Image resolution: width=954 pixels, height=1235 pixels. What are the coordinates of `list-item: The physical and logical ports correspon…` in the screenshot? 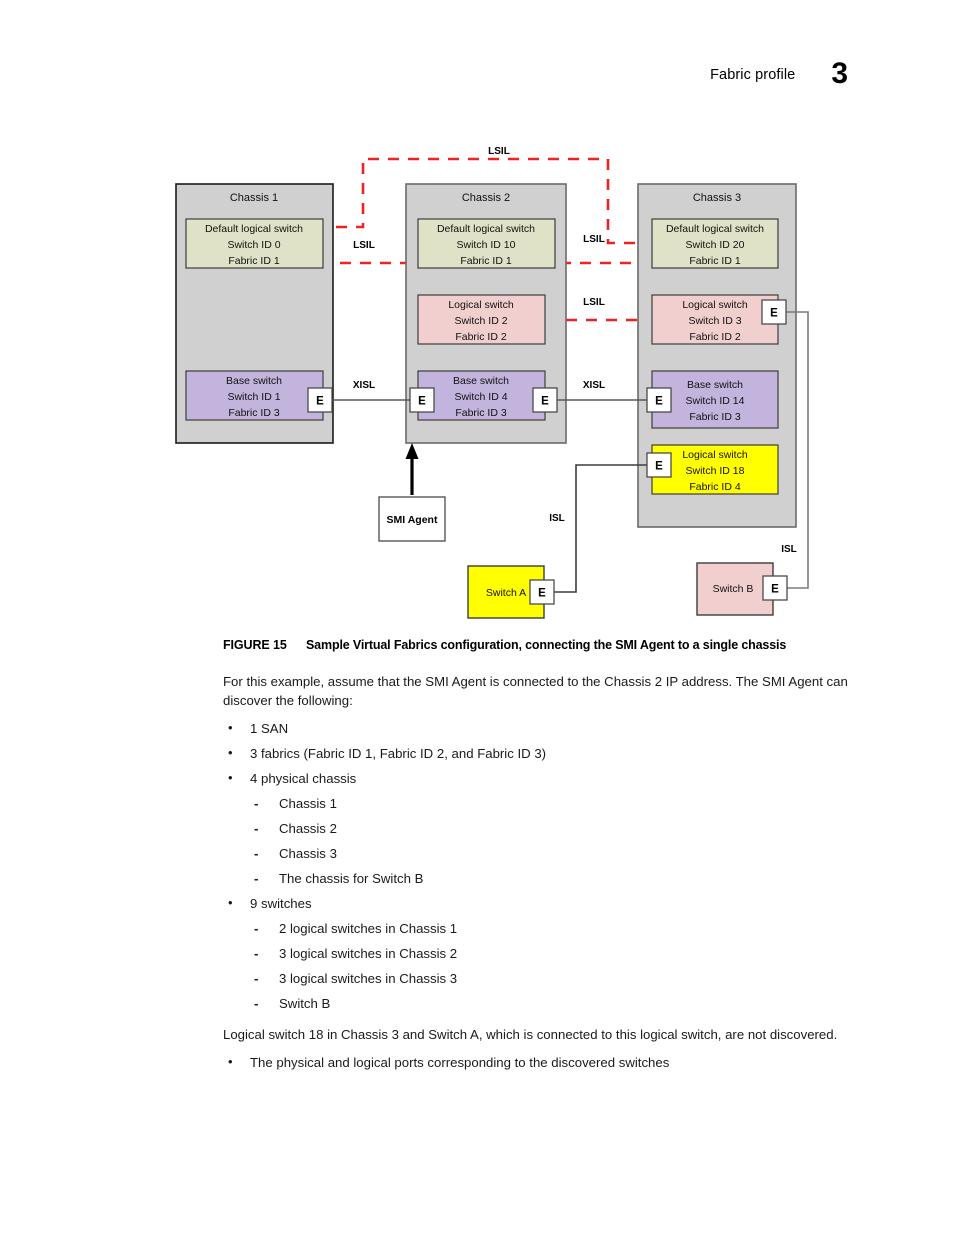 It's located at (553, 1062).